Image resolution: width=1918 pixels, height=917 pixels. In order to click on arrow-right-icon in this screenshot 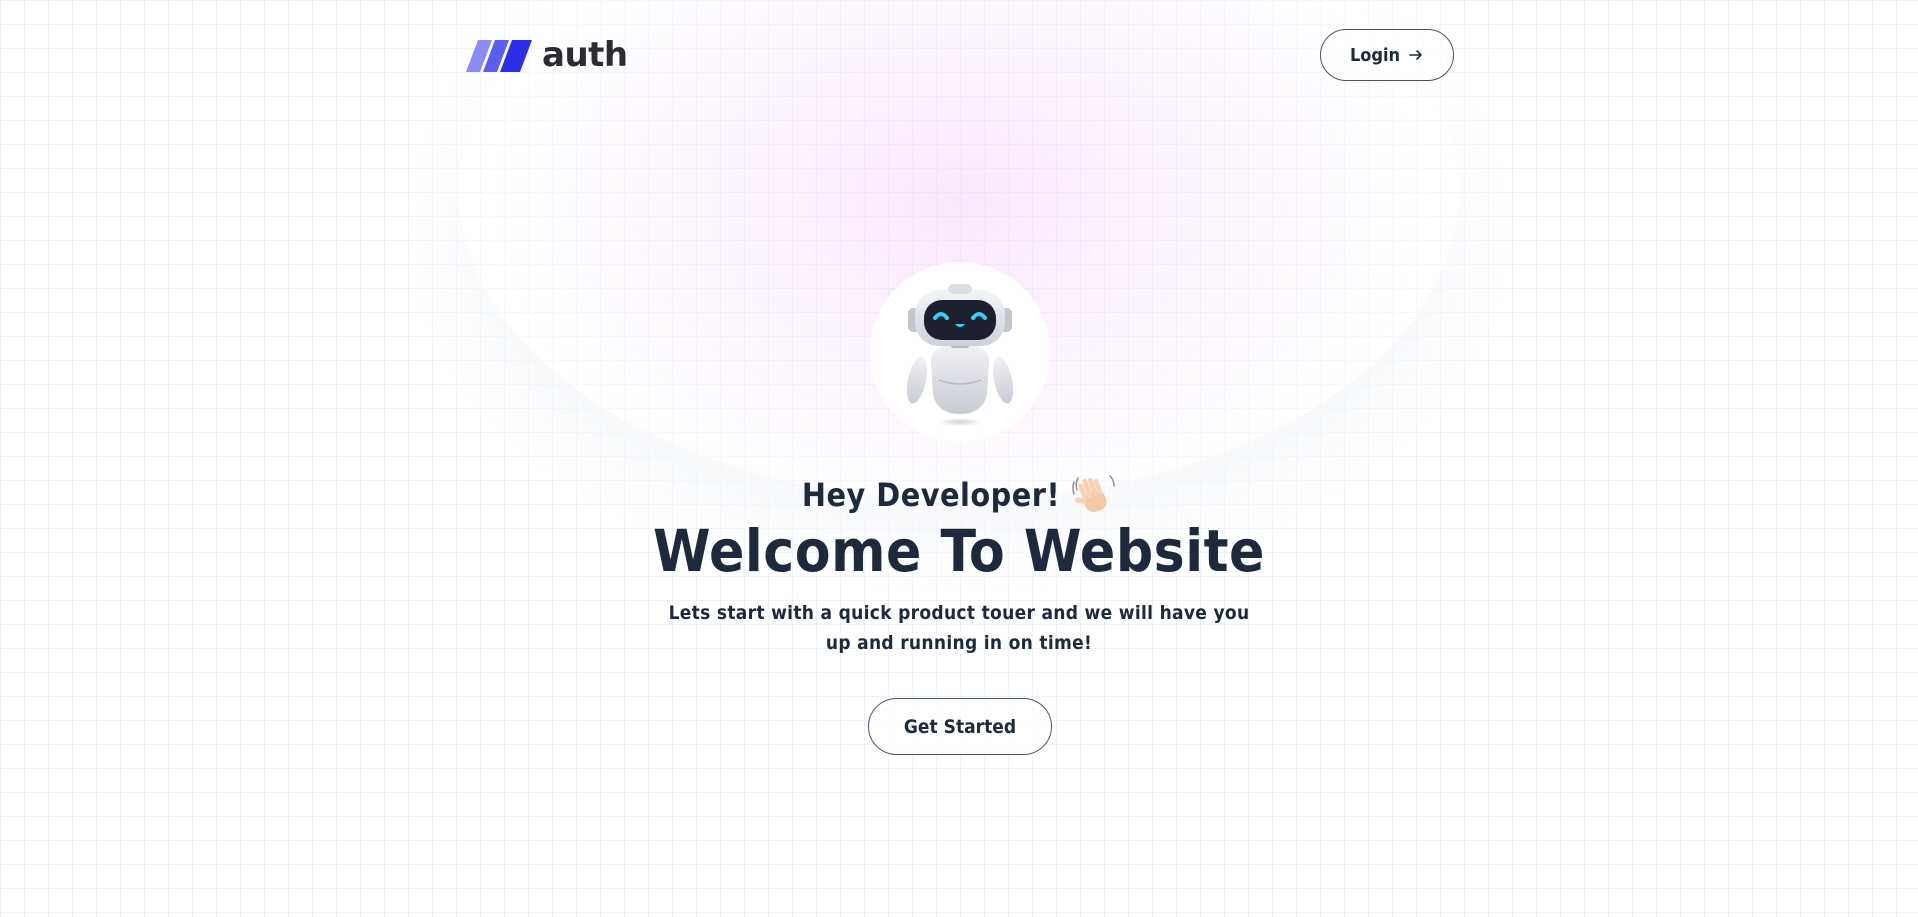, I will do `click(1415, 55)`.